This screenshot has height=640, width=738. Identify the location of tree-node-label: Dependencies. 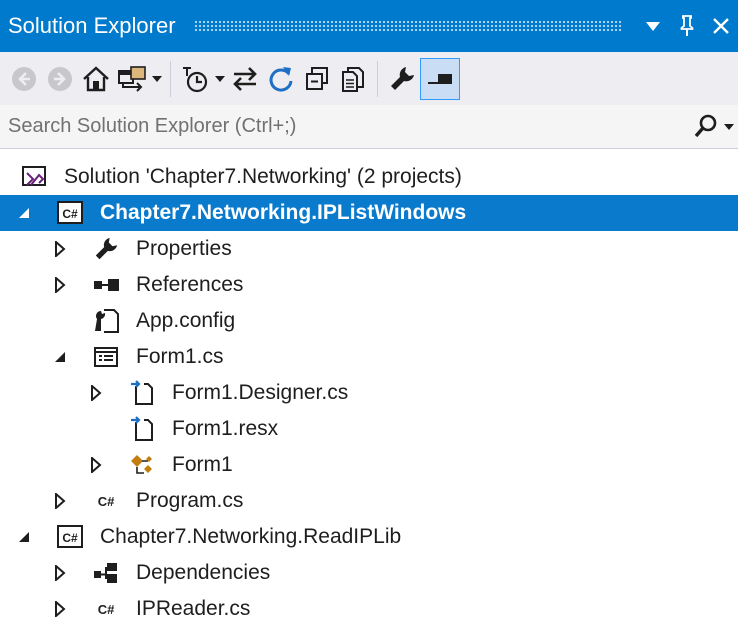
(203, 572).